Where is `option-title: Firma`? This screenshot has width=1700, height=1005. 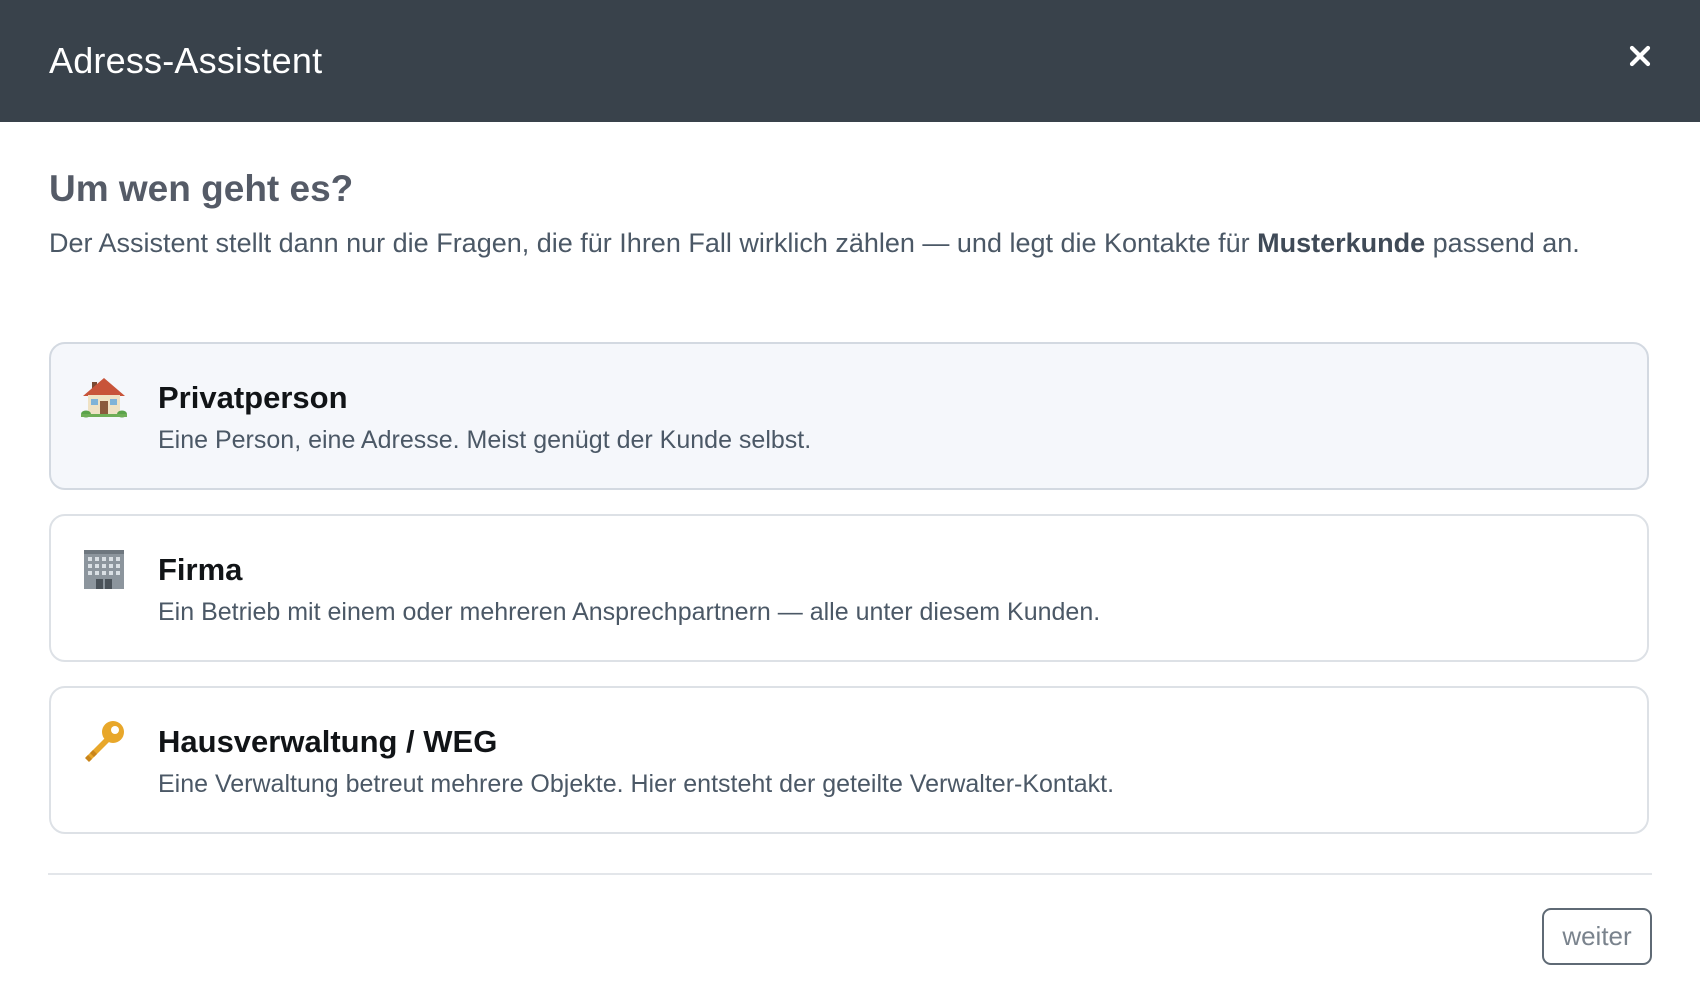
option-title: Firma is located at coordinates (200, 569).